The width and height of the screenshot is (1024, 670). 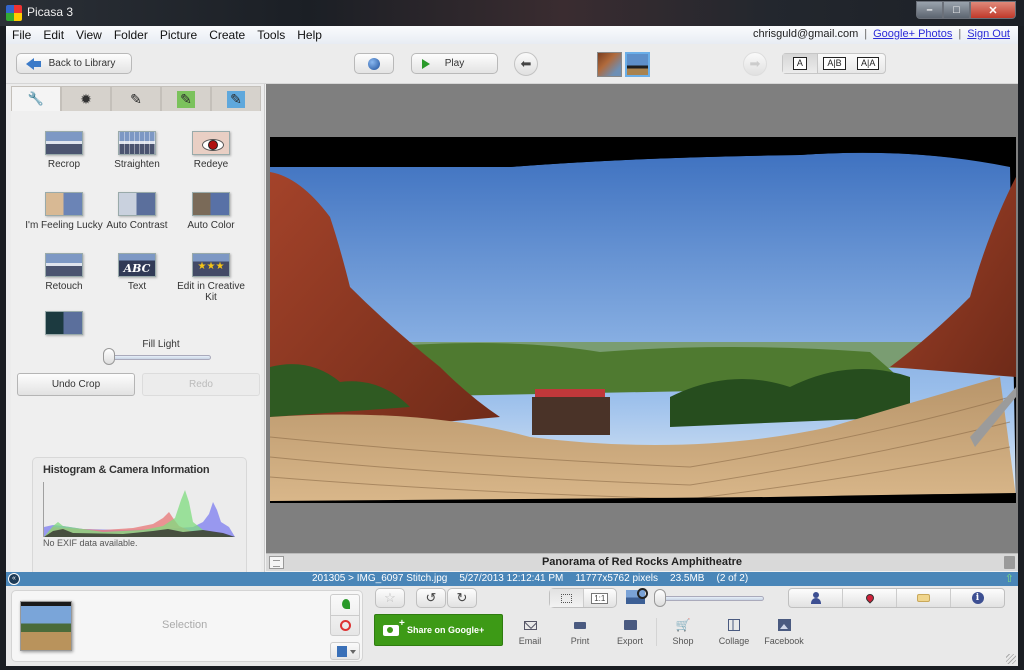 What do you see at coordinates (89, 35) in the screenshot?
I see `menu-view: View` at bounding box center [89, 35].